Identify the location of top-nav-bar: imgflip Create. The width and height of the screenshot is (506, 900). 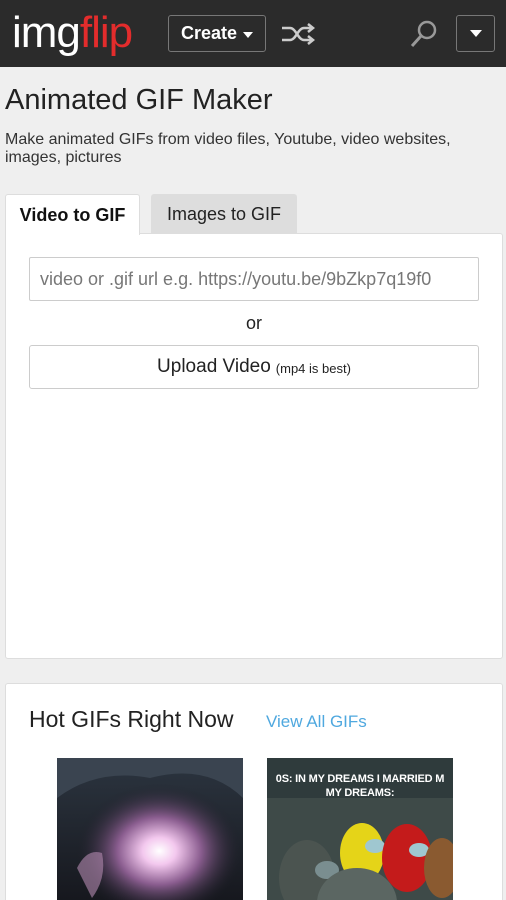
(253, 33).